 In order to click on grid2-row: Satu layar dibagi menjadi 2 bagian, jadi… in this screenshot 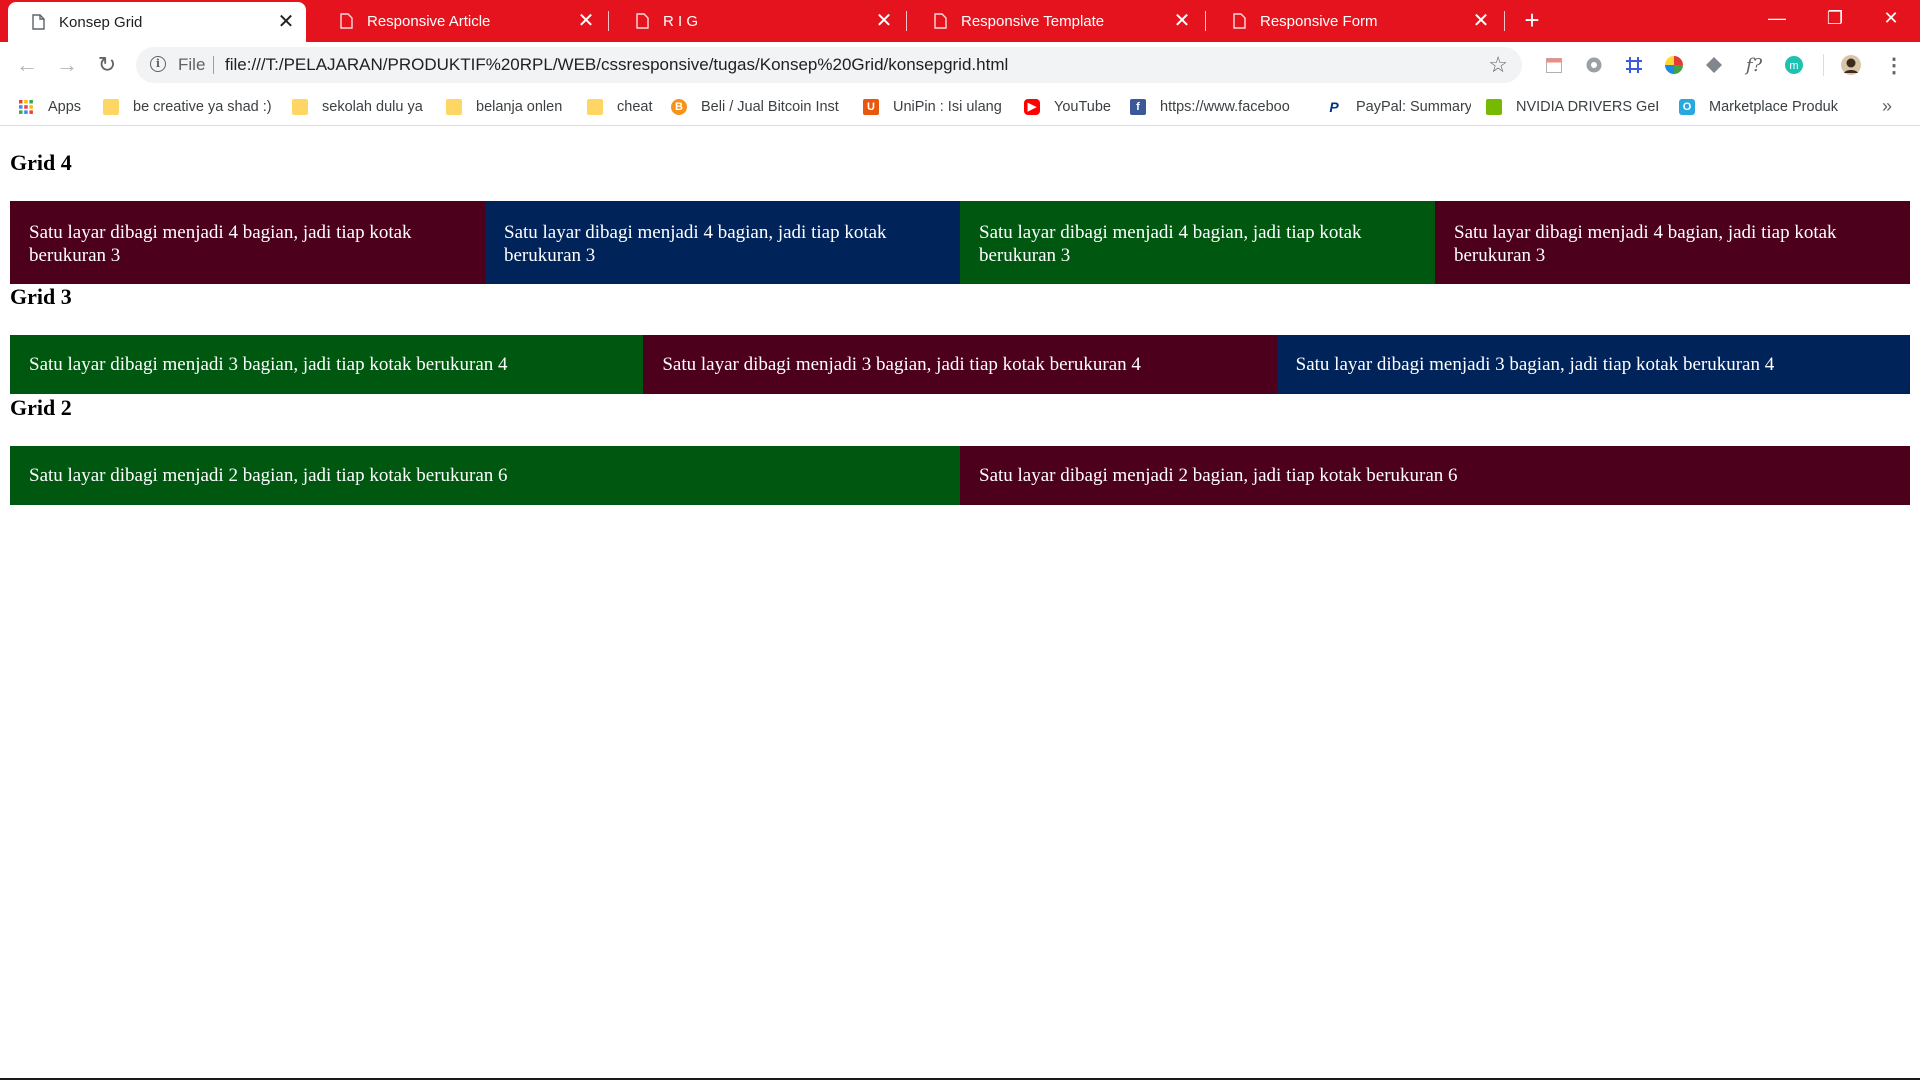, I will do `click(960, 475)`.